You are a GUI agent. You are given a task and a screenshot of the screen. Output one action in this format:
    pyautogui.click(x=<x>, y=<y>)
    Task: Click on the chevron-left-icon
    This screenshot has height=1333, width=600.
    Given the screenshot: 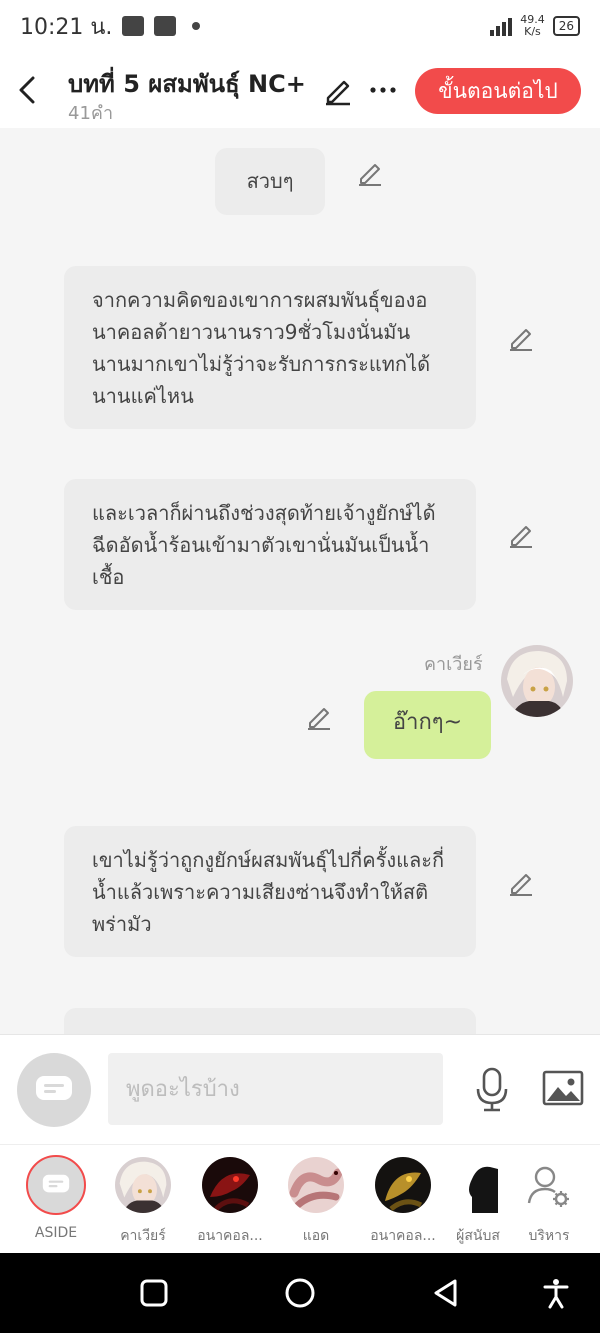 What is the action you would take?
    pyautogui.click(x=27, y=90)
    